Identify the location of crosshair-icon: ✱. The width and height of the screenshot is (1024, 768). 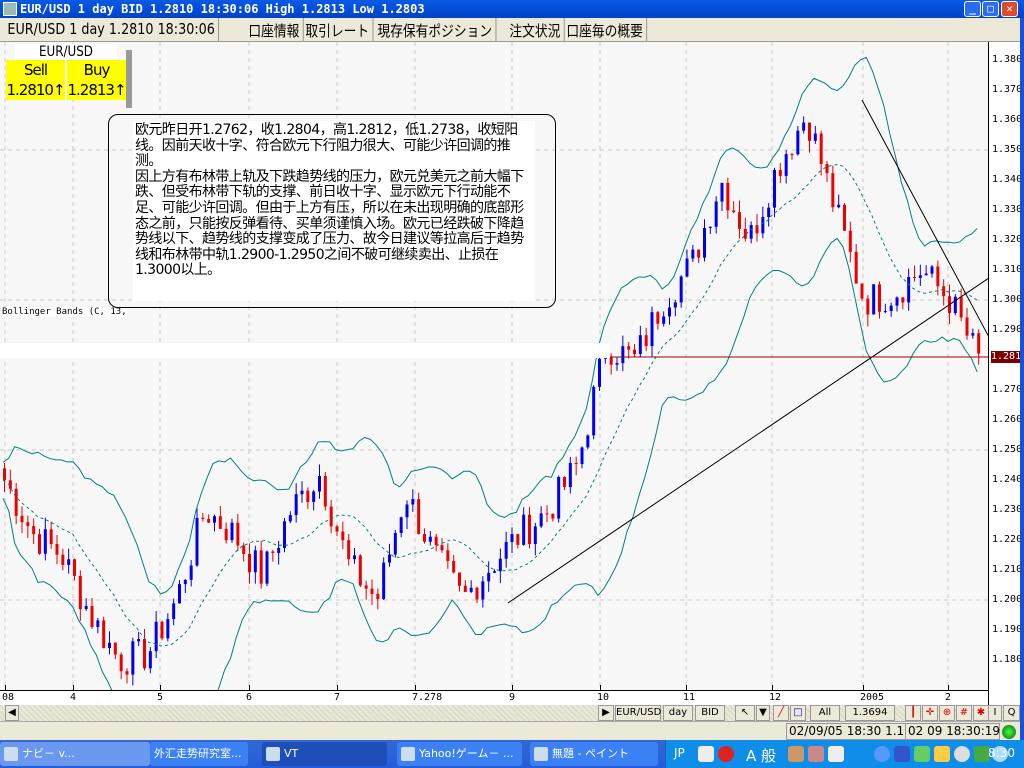
(981, 713).